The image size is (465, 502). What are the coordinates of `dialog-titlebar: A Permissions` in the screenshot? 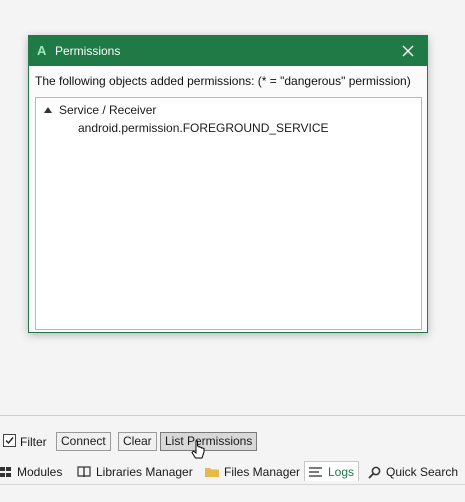 It's located at (228, 51).